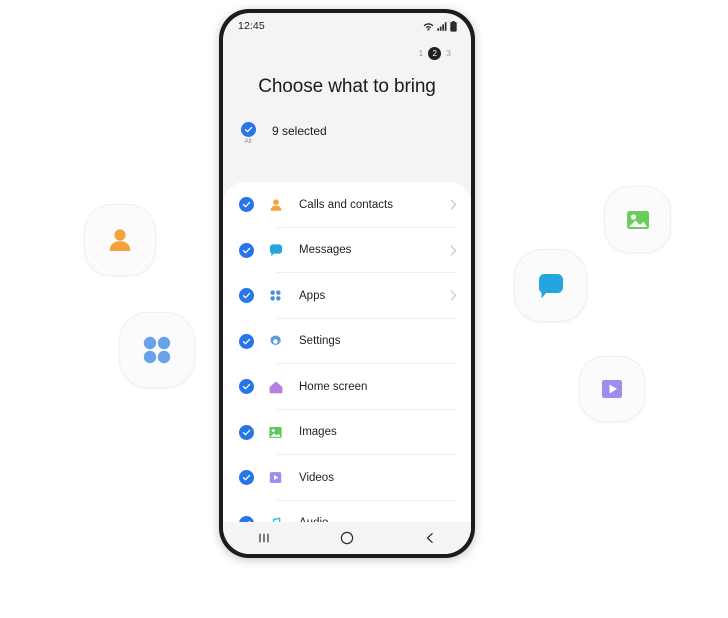  I want to click on select-all-checkbox, so click(248, 129).